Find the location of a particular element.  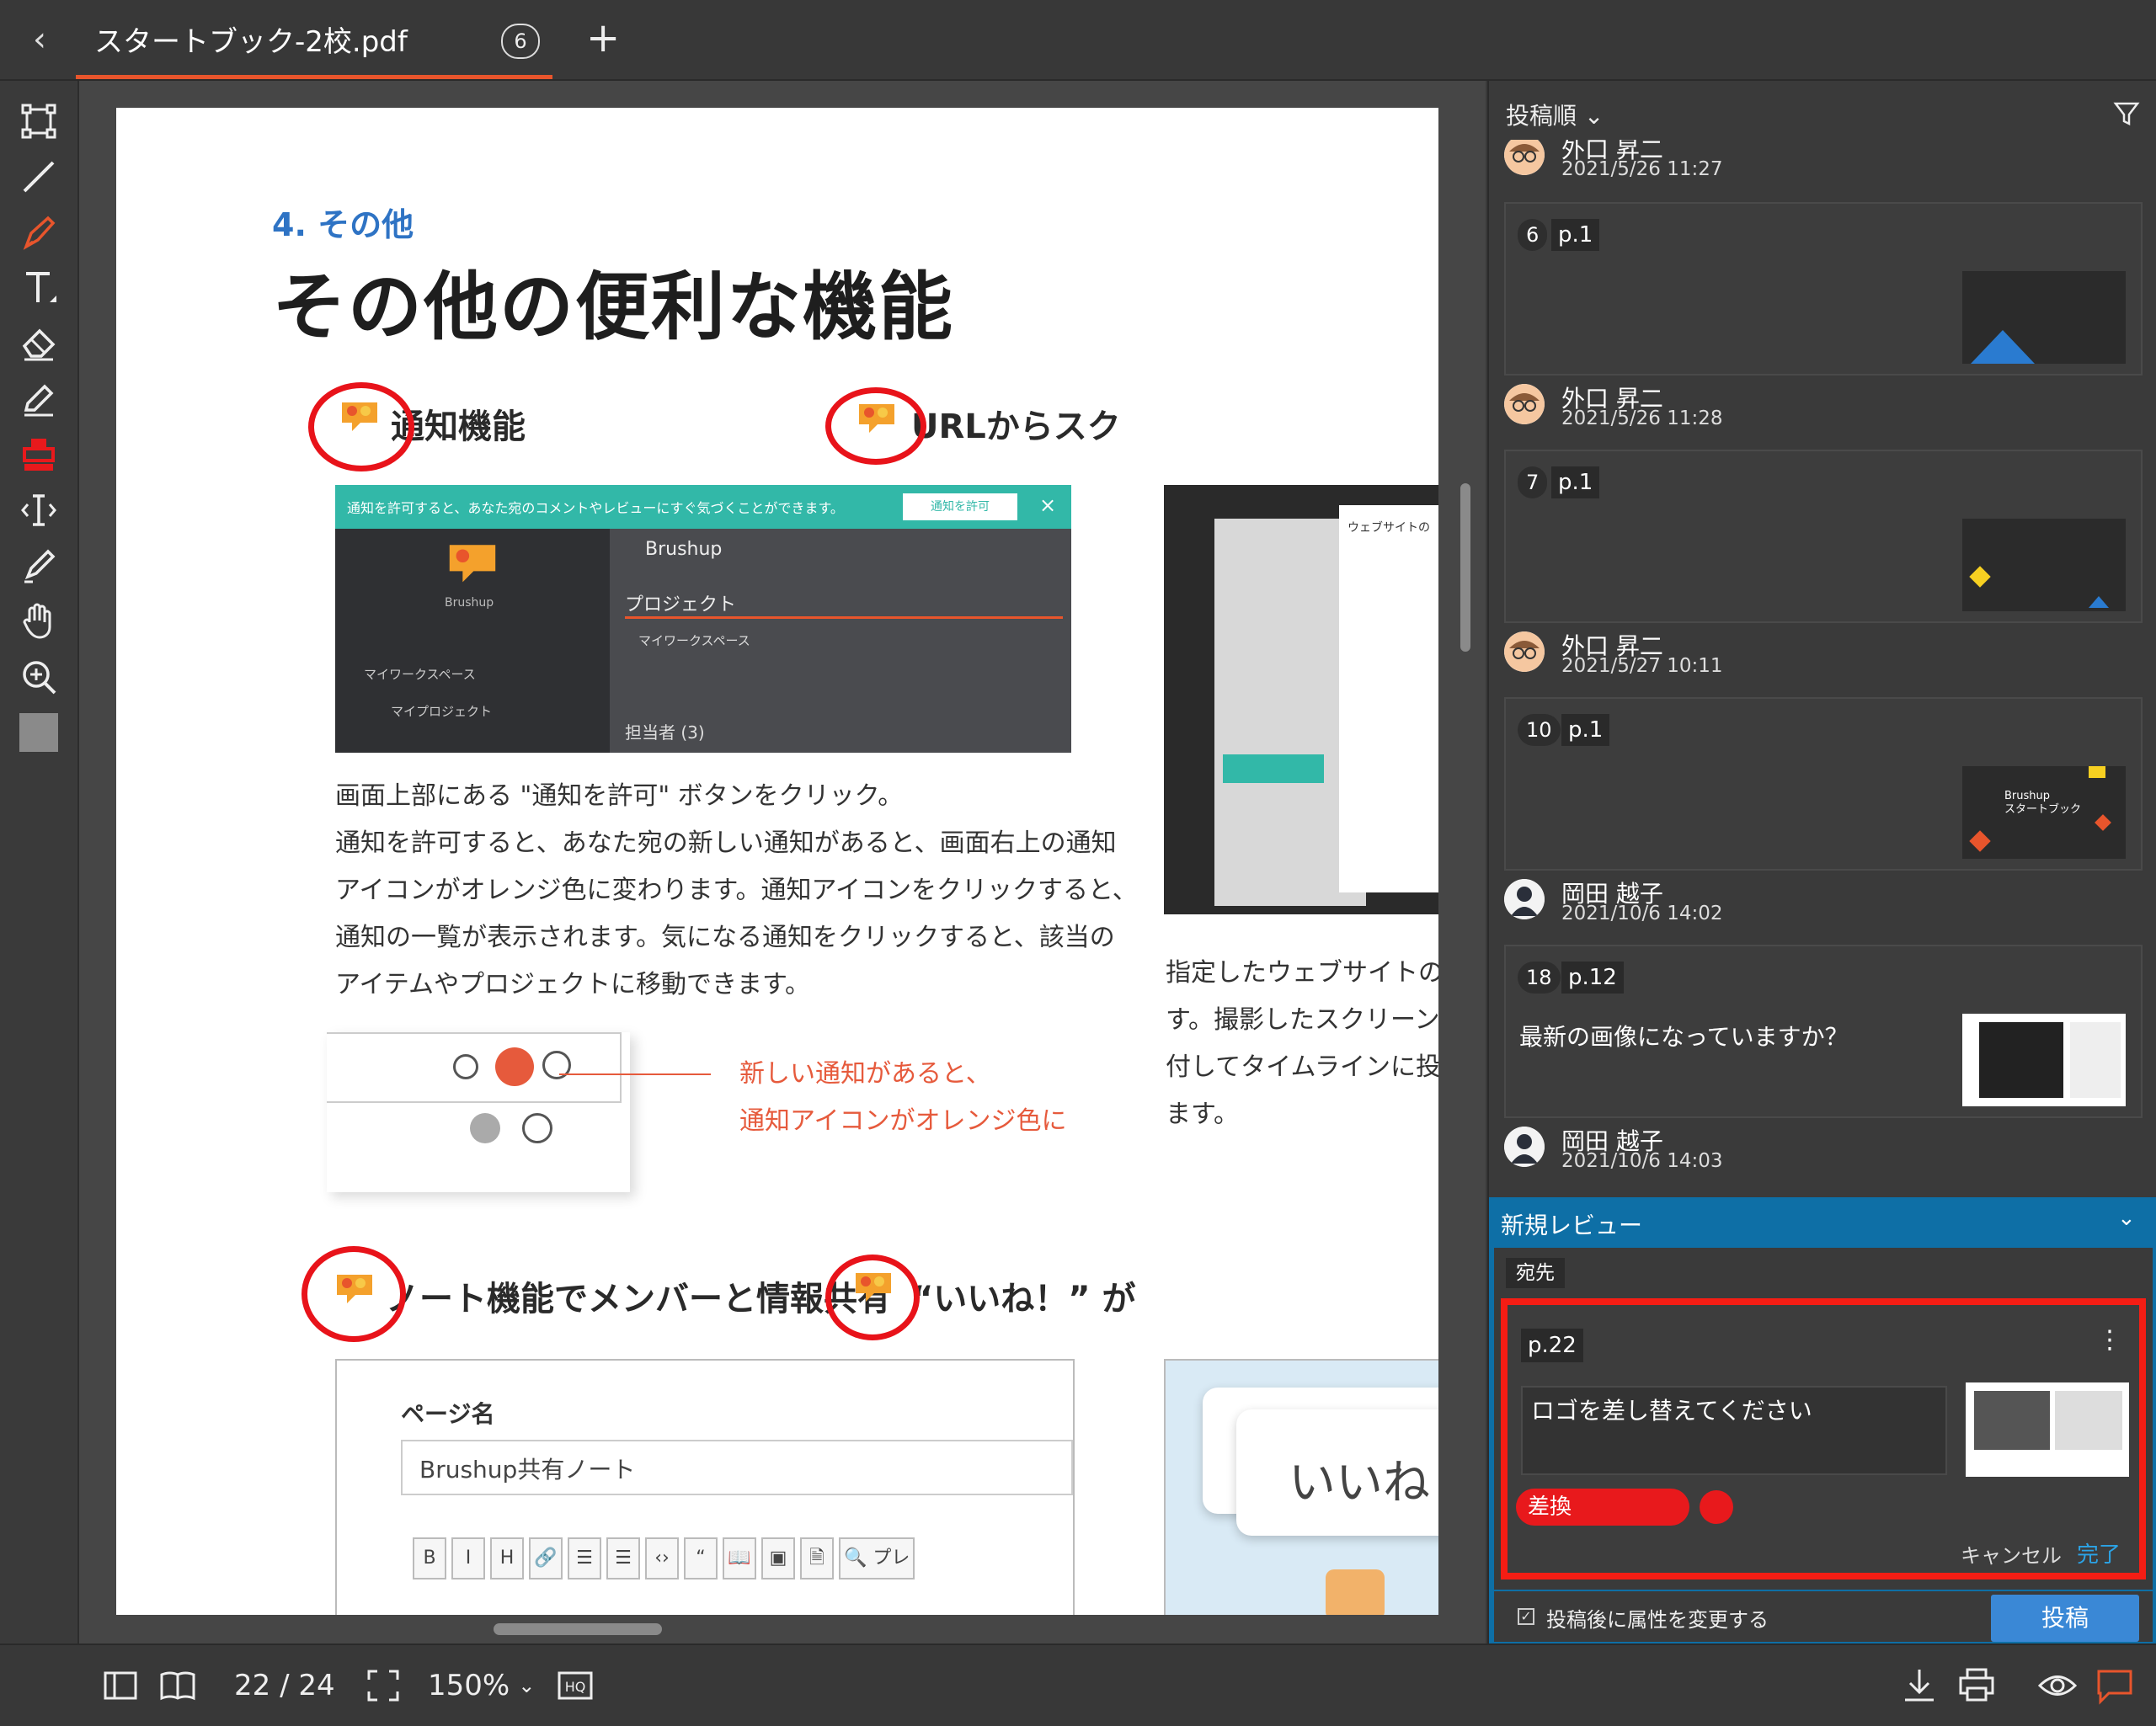

comment-card: 6 p.1 is located at coordinates (1823, 289).